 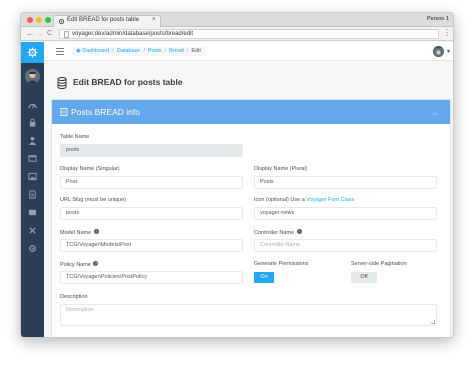 What do you see at coordinates (281, 264) in the screenshot?
I see `generate-permissions-label: Generate Permissions` at bounding box center [281, 264].